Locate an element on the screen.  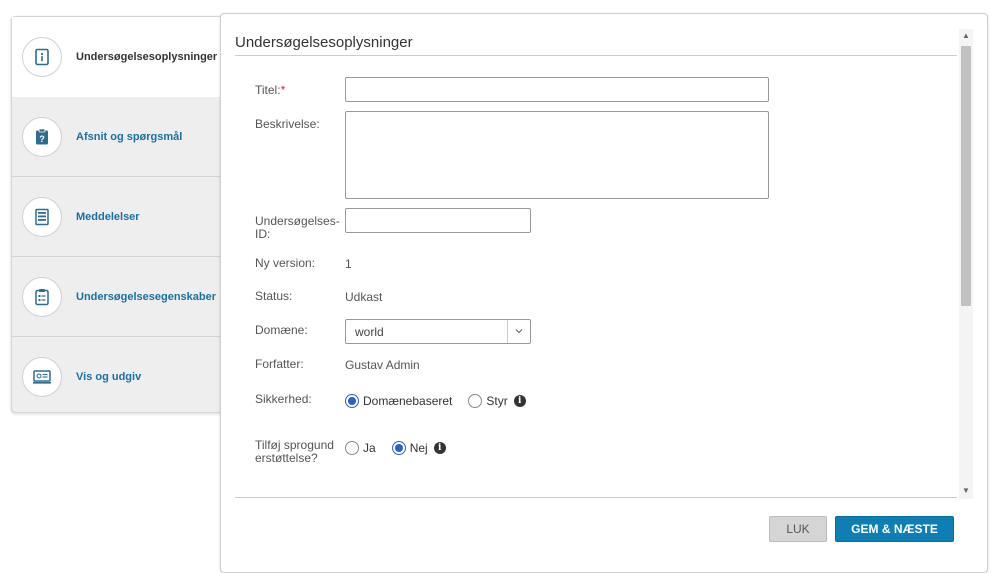
language-yes-radio is located at coordinates (352, 448).